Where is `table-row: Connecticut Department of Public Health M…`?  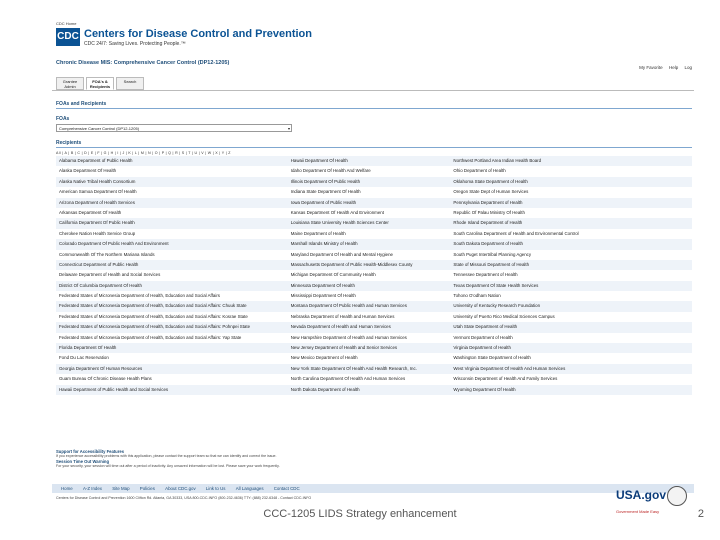 table-row: Connecticut Department of Public Health M… is located at coordinates (374, 265).